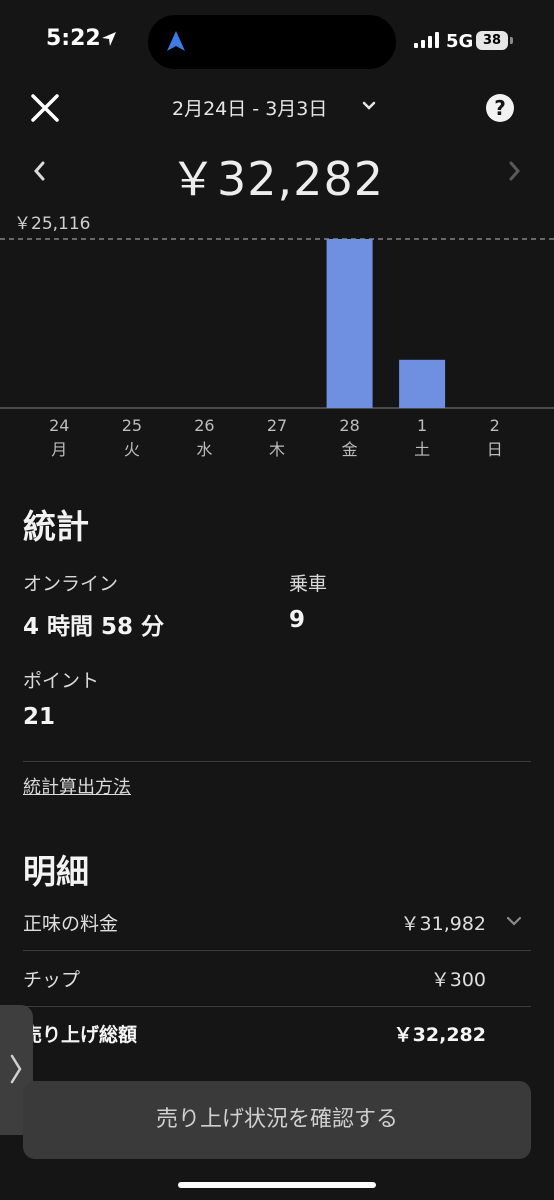 The image size is (554, 1200). What do you see at coordinates (70, 922) in the screenshot?
I see `net-fare-label: 正味の料金` at bounding box center [70, 922].